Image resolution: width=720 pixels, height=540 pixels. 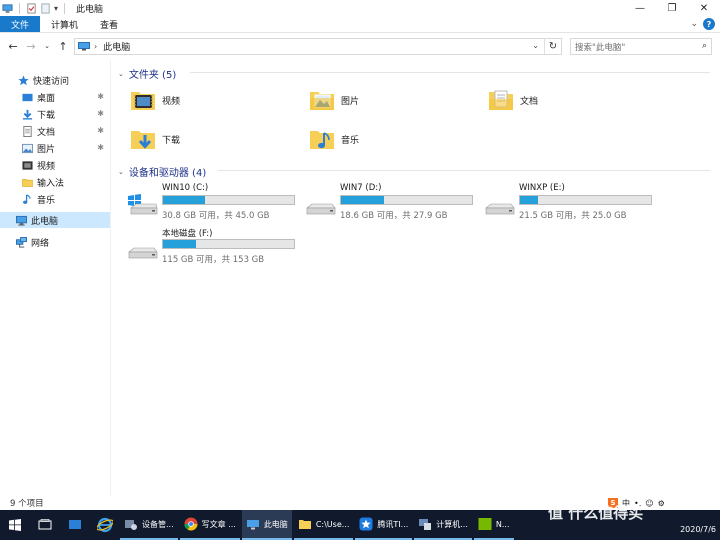 What do you see at coordinates (275, 524) in the screenshot?
I see `taskbar-app-label: 此电脑` at bounding box center [275, 524].